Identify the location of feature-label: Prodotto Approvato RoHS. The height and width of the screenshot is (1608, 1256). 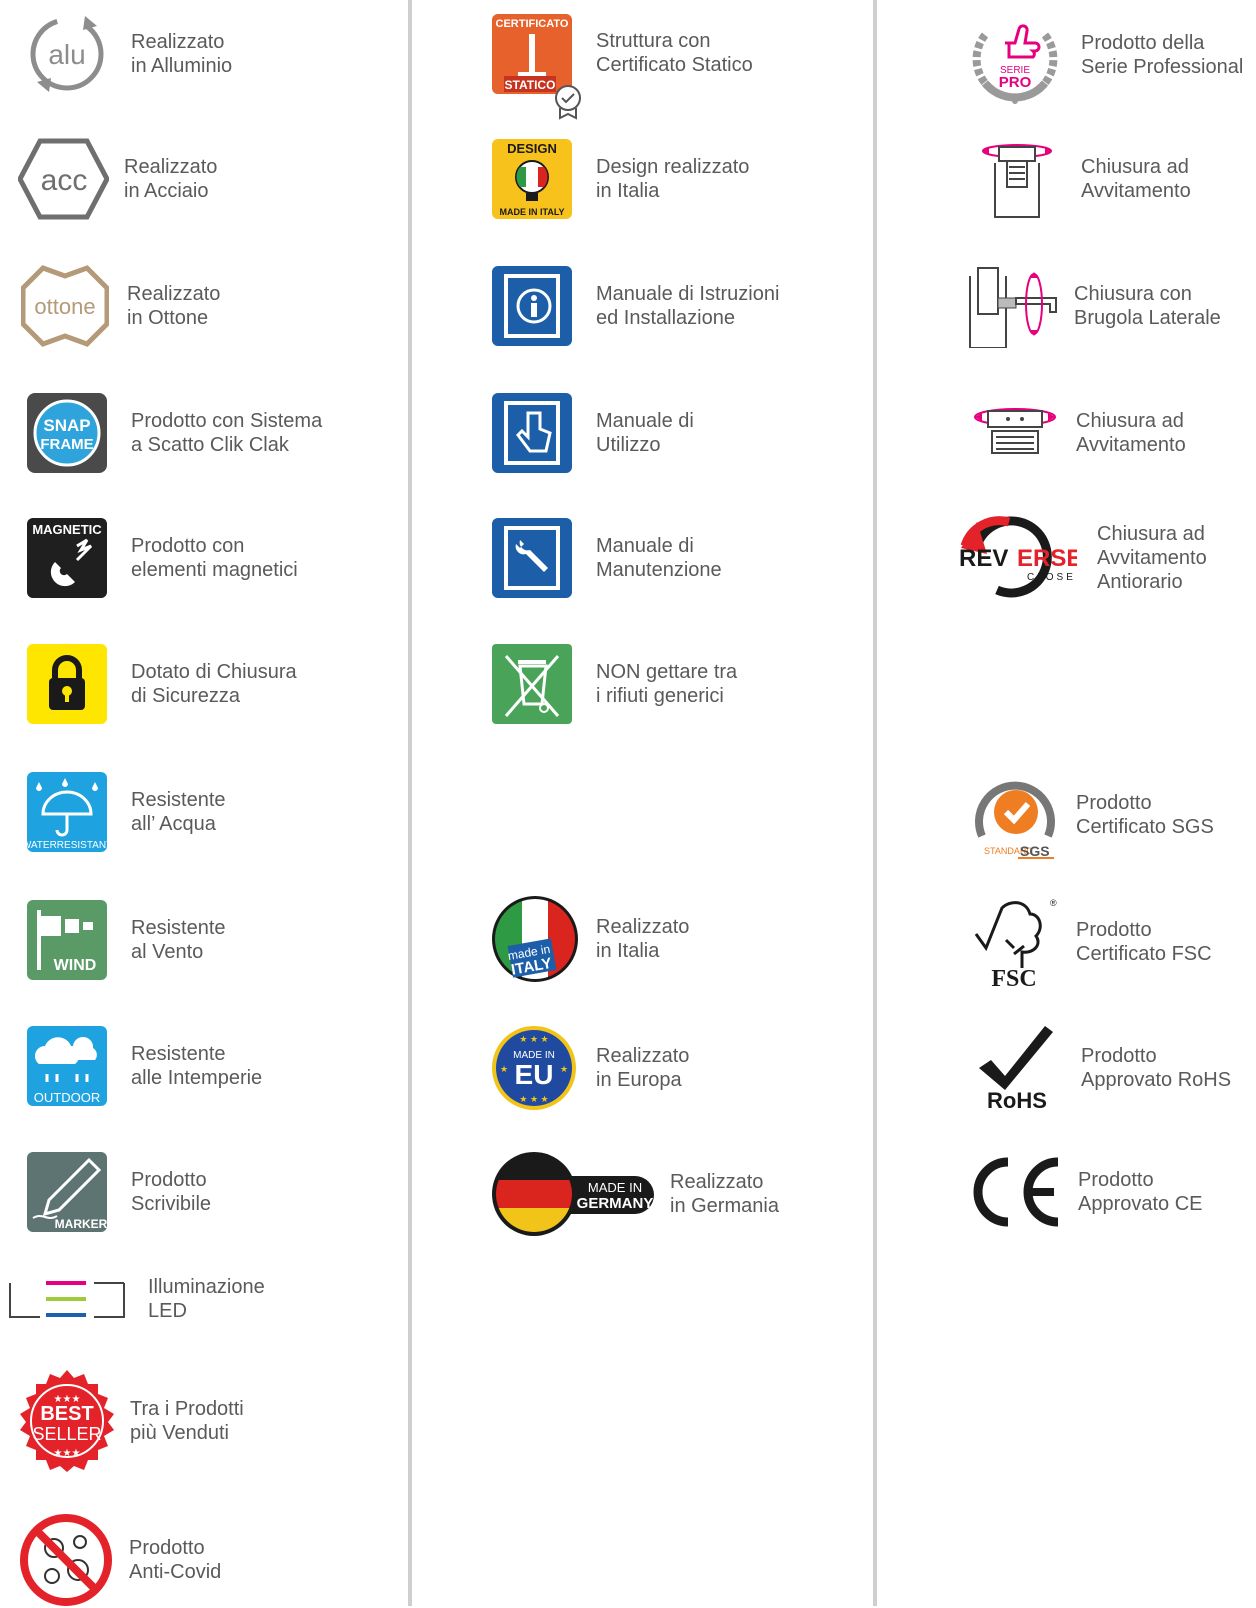
(1156, 1068).